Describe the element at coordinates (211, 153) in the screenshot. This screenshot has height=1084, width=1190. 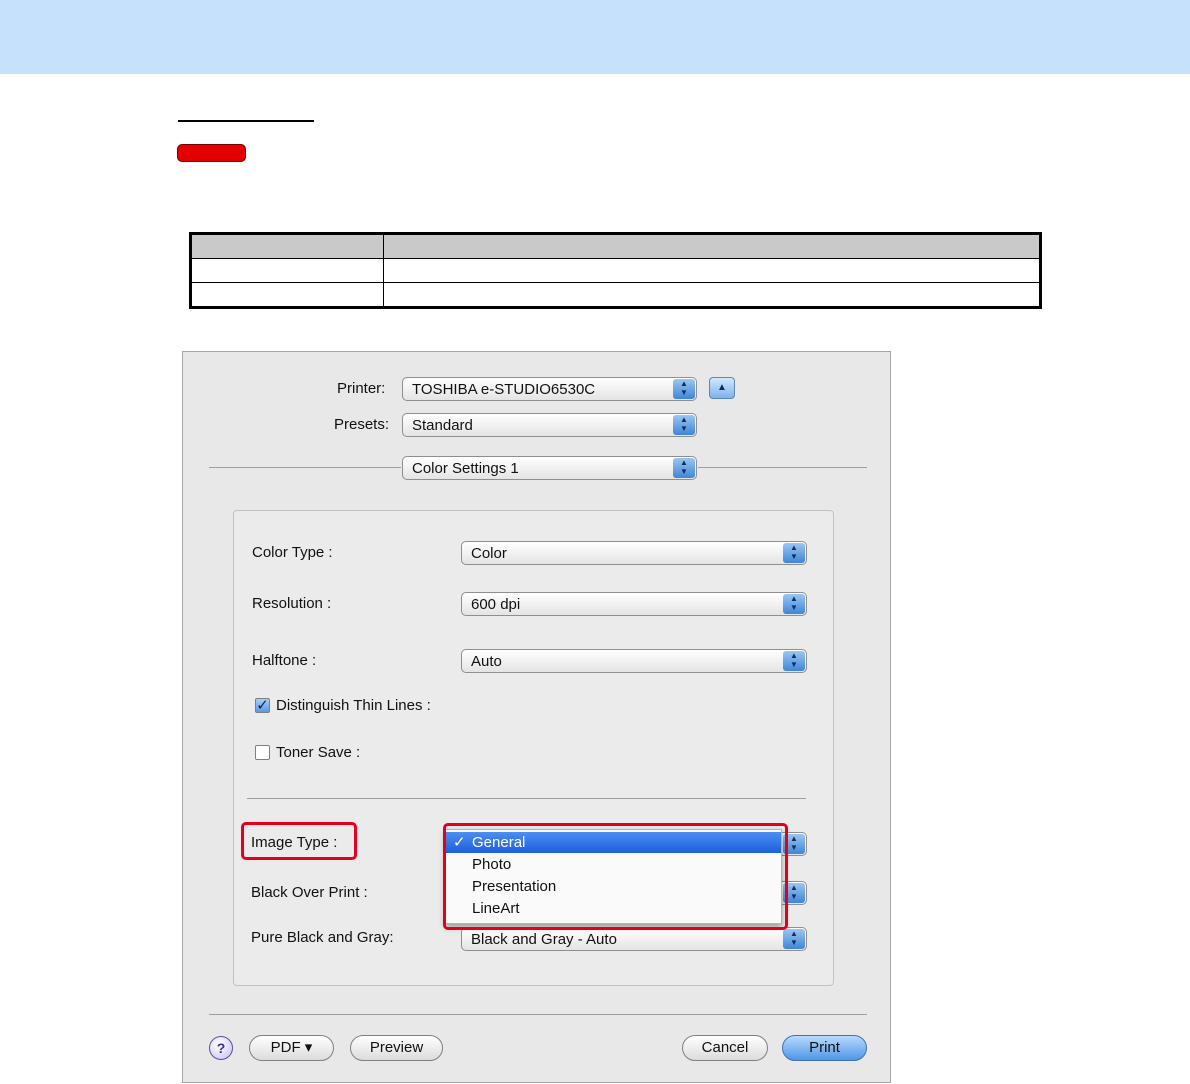
I see `red-label-tag` at that location.